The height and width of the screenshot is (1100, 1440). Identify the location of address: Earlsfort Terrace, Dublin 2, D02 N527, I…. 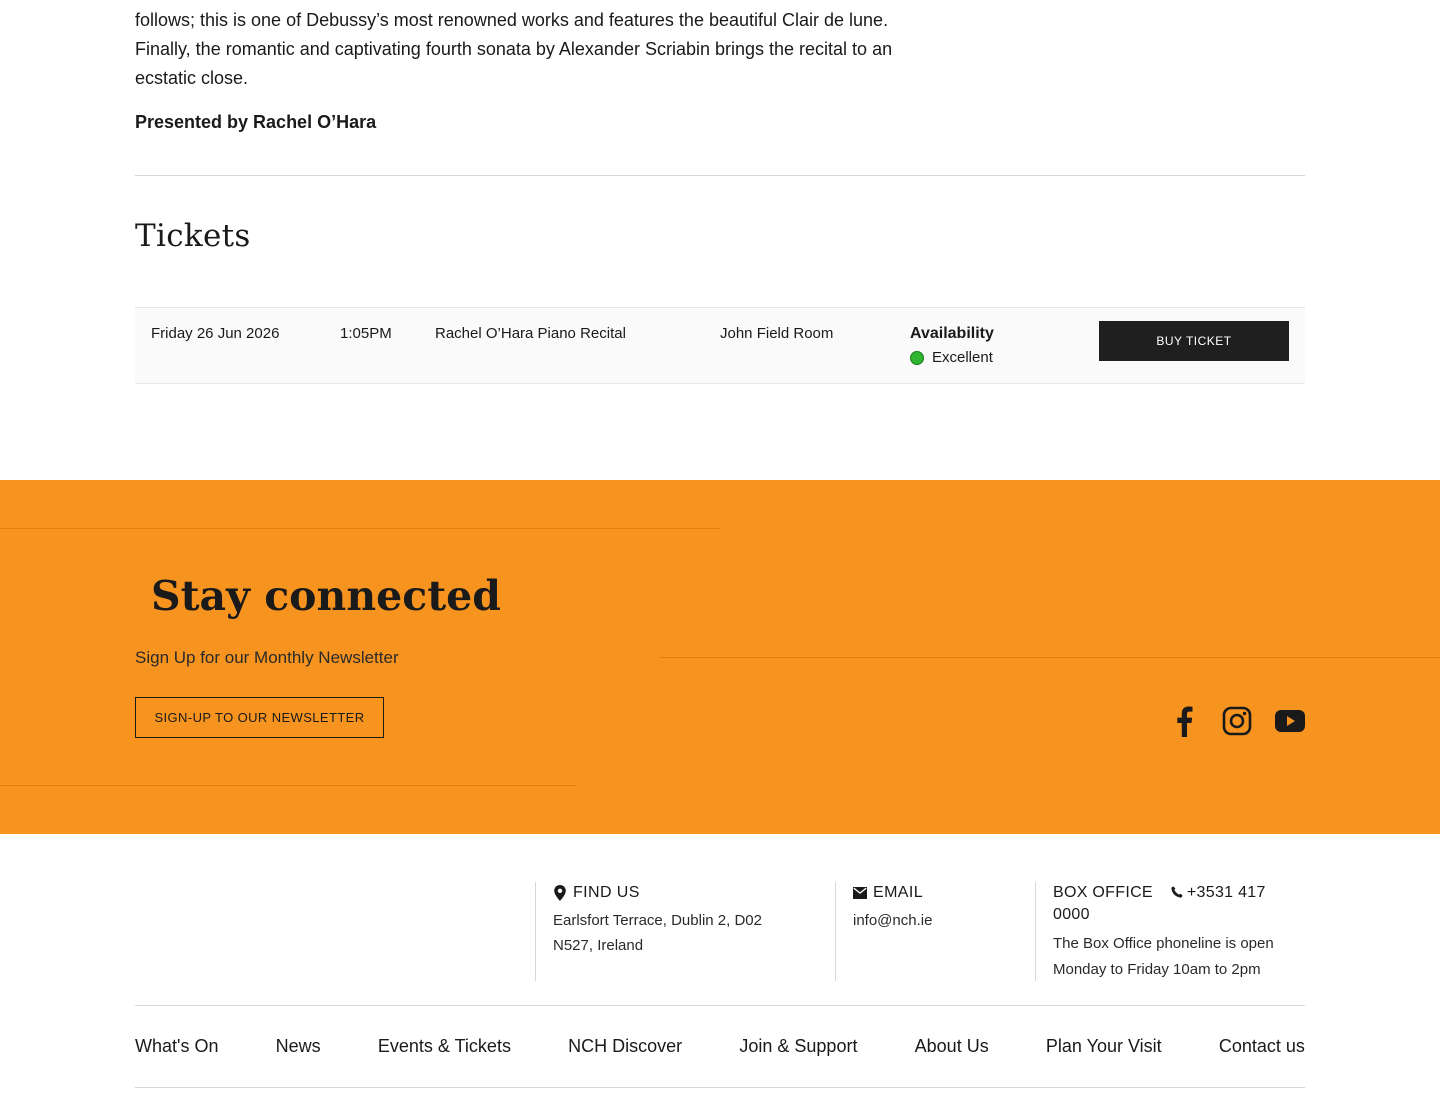
(694, 933).